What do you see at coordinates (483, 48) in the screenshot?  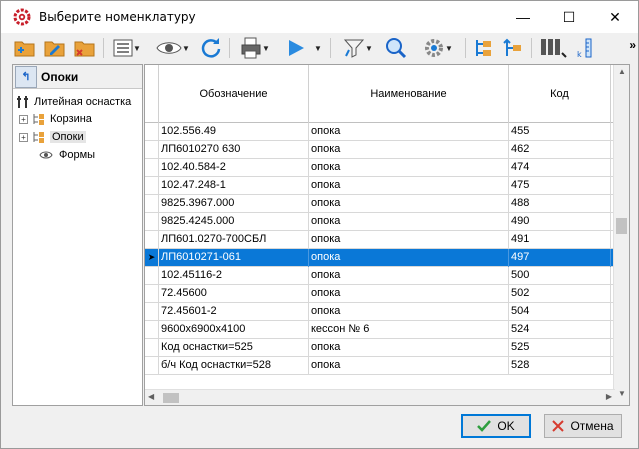 I see `tree-expand-button` at bounding box center [483, 48].